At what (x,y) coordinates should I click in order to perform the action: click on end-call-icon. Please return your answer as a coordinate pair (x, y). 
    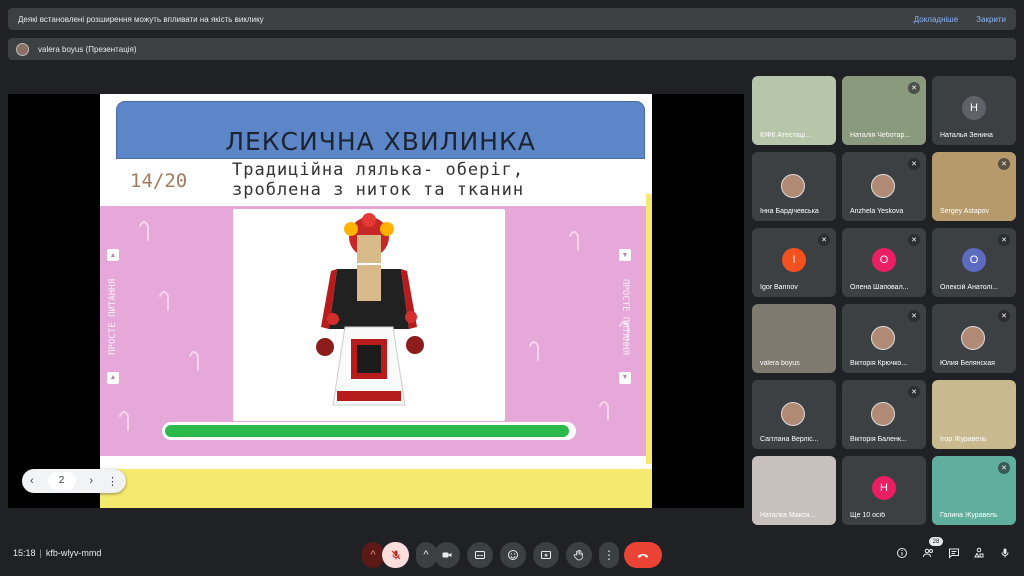
    Looking at the image, I should click on (643, 555).